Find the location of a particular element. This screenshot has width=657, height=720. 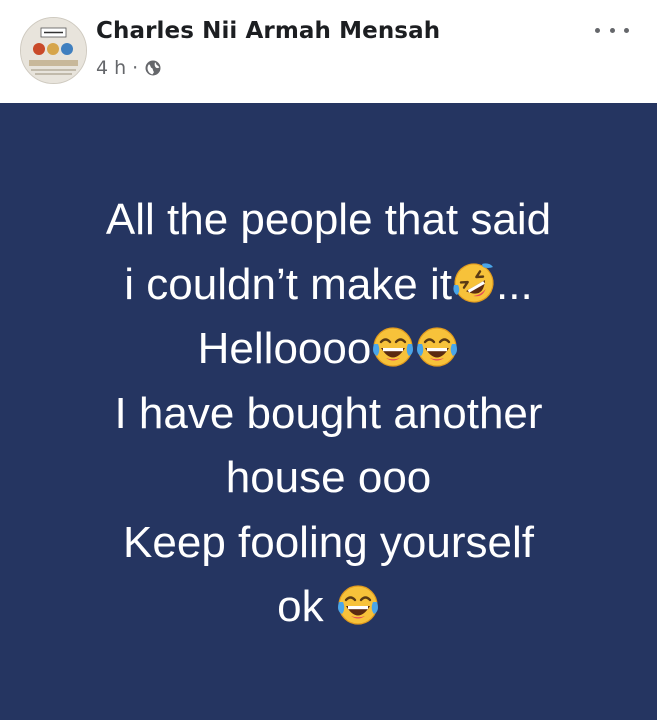

post-text-segment: i couldn’t make it is located at coordinates (288, 284).